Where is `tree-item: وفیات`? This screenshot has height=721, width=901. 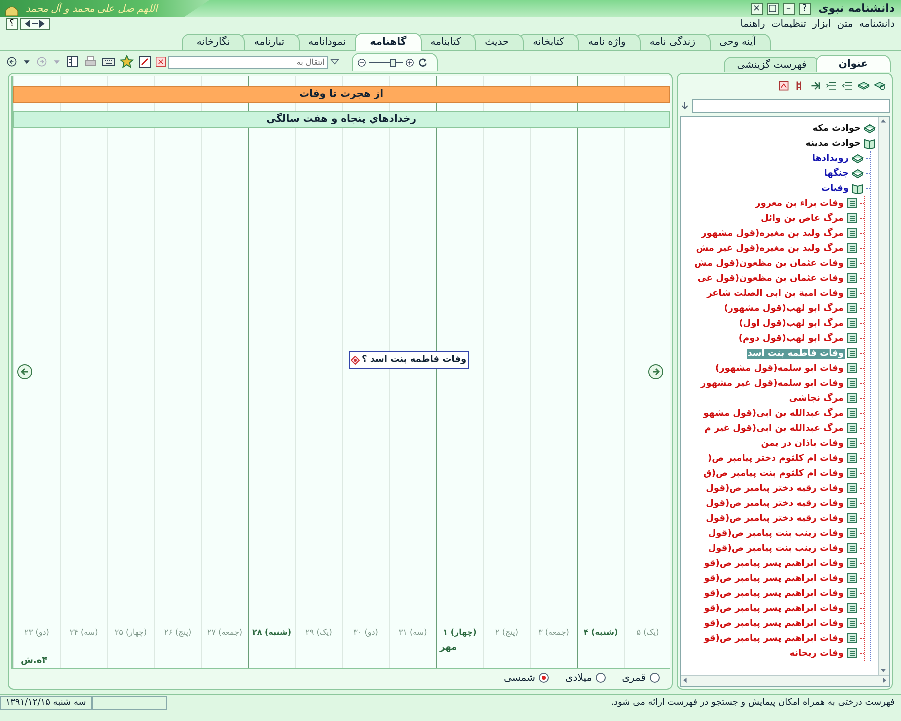
tree-item: وفیات is located at coordinates (835, 189).